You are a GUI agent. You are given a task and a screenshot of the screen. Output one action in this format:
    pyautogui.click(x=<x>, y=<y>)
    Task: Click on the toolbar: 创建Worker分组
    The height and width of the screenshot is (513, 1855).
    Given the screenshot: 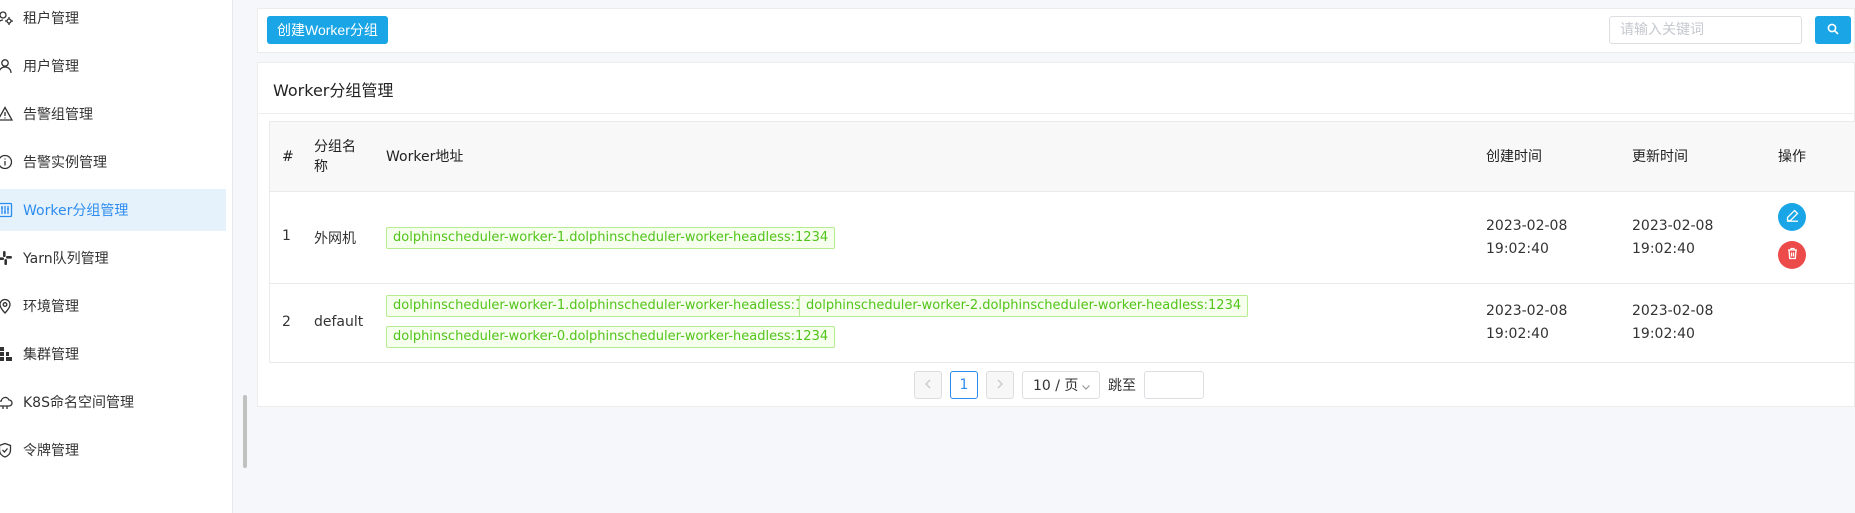 What is the action you would take?
    pyautogui.click(x=1056, y=30)
    